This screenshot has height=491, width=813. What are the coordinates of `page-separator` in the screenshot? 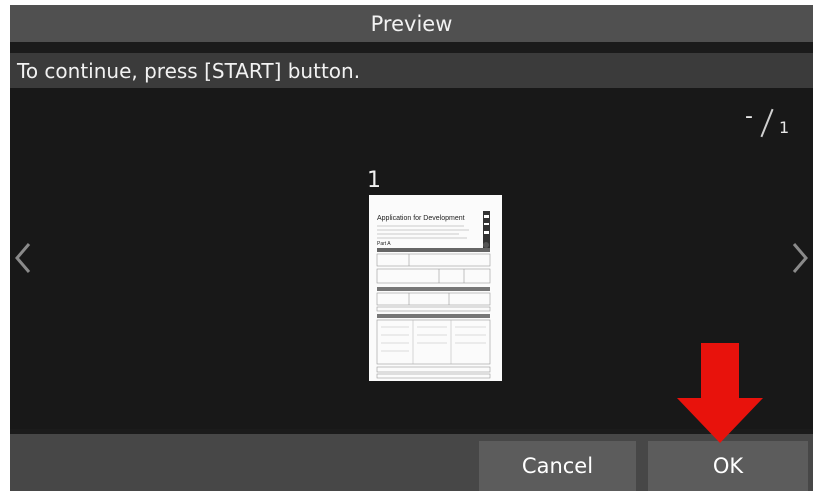 It's located at (767, 123).